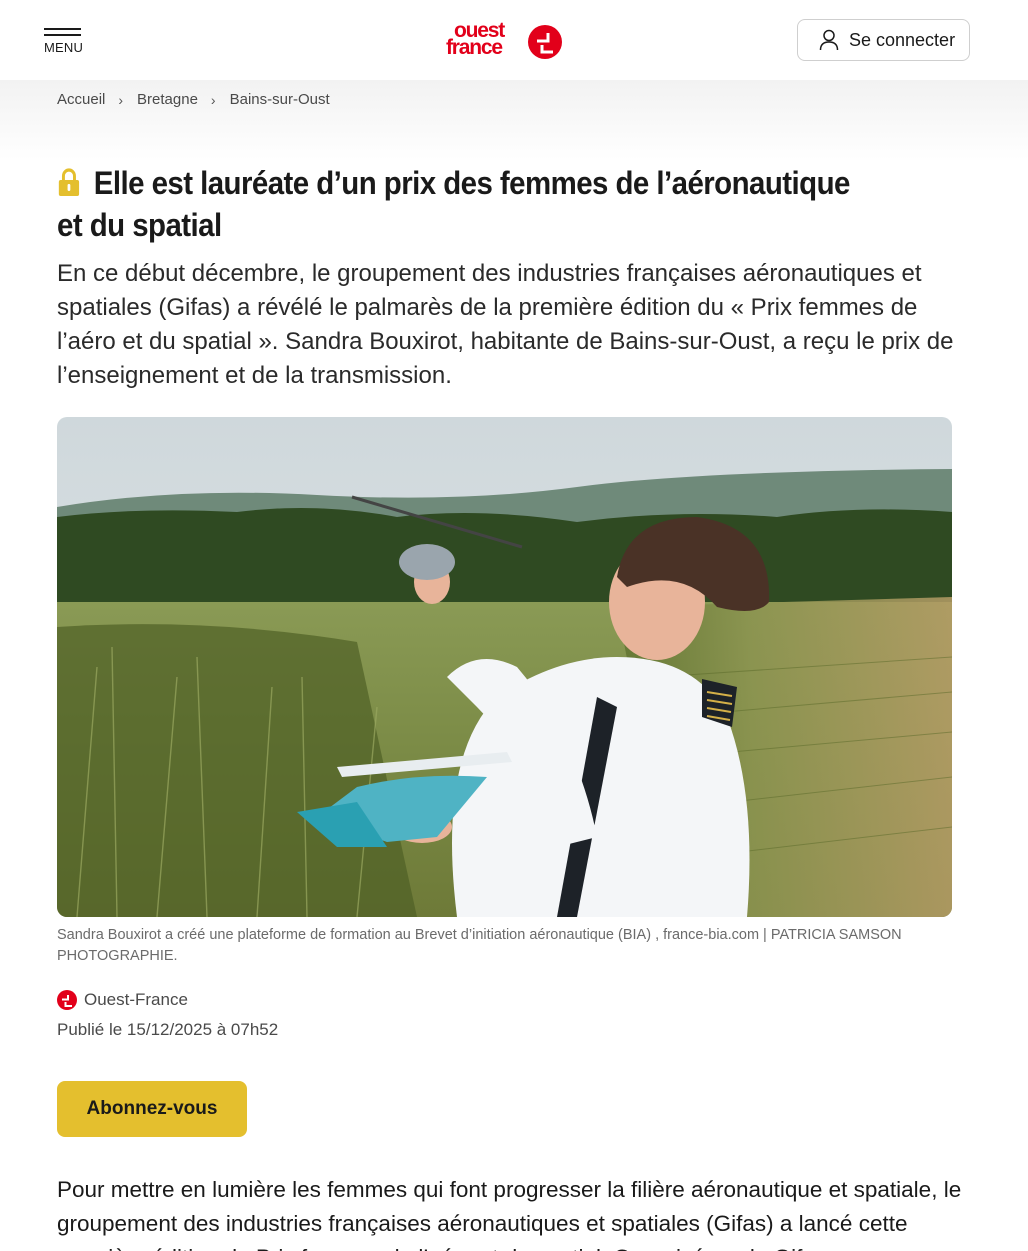 The image size is (1028, 1251). What do you see at coordinates (168, 1029) in the screenshot?
I see `publish-date: Publié le 15/12/2025 à 07h52` at bounding box center [168, 1029].